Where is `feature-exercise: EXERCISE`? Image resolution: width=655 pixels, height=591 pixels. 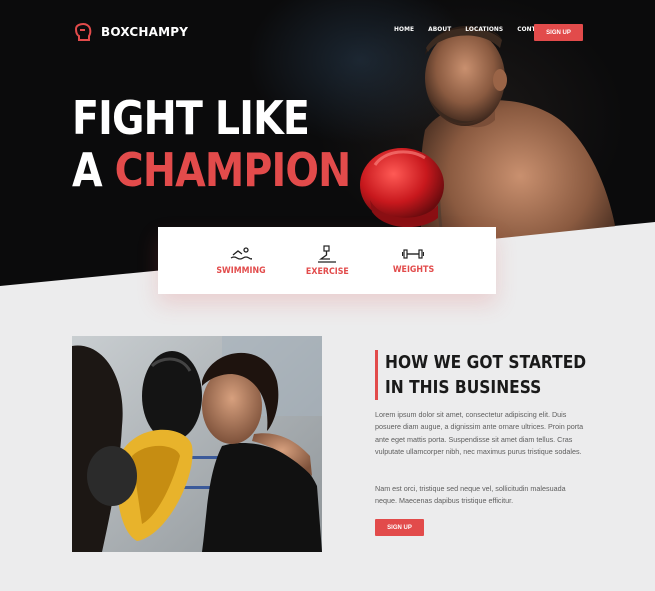
feature-exercise: EXERCISE is located at coordinates (327, 260).